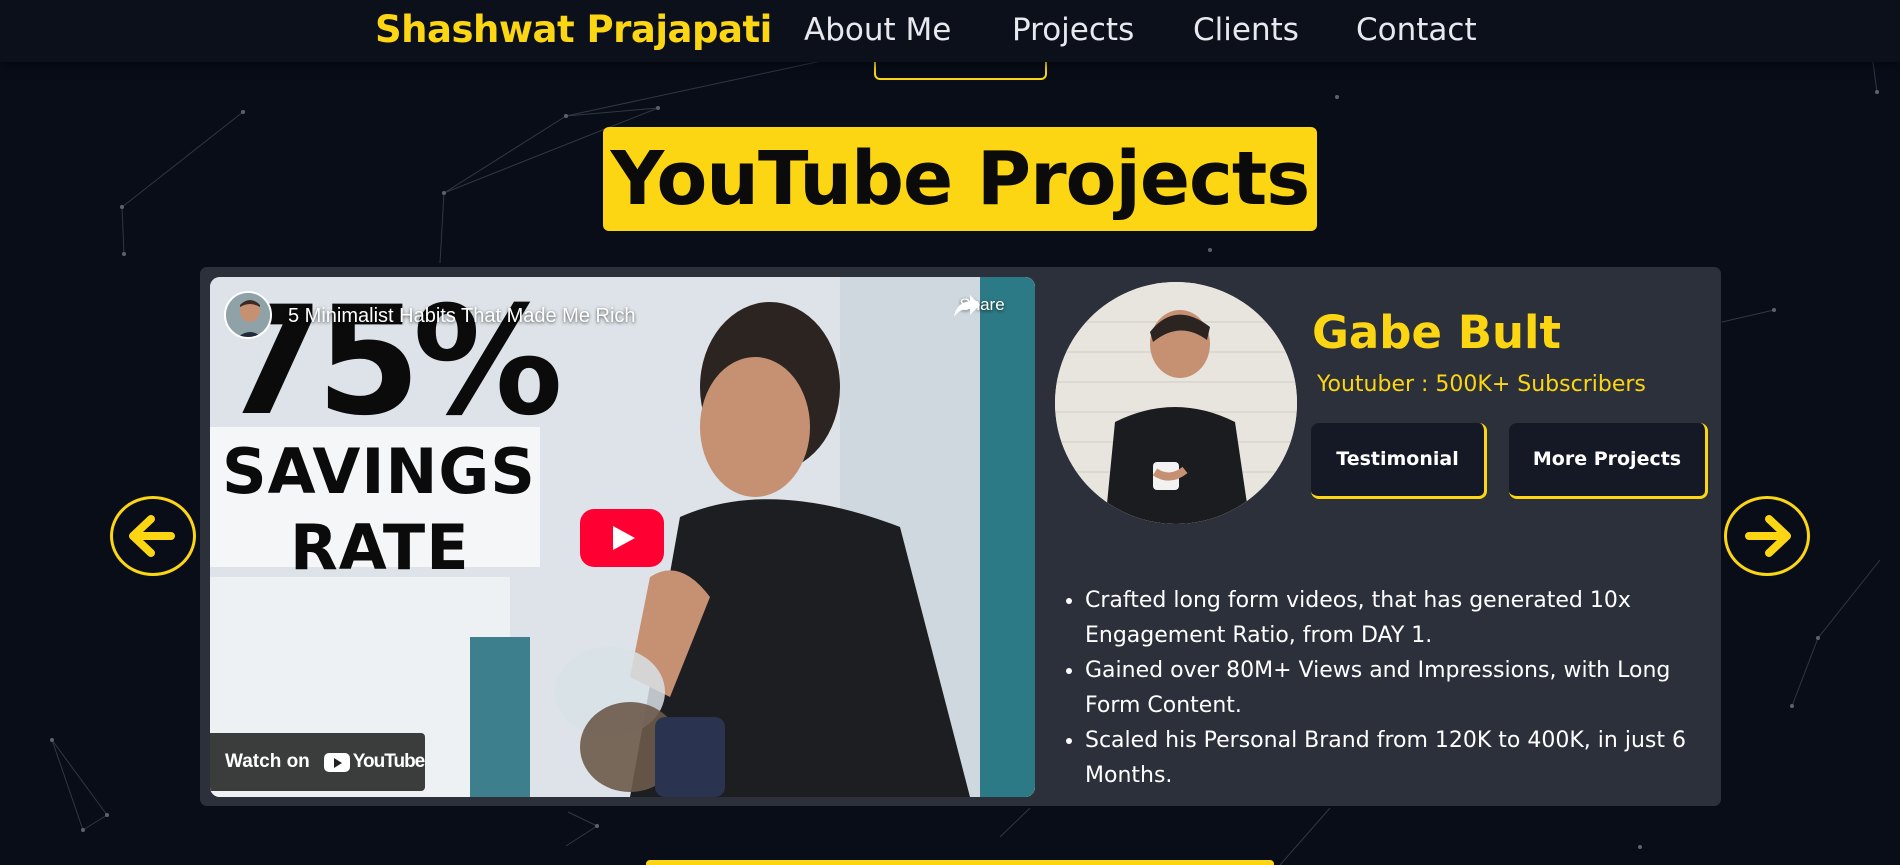 The image size is (1900, 865). Describe the element at coordinates (267, 761) in the screenshot. I see `watch-on-label: Watch on` at that location.